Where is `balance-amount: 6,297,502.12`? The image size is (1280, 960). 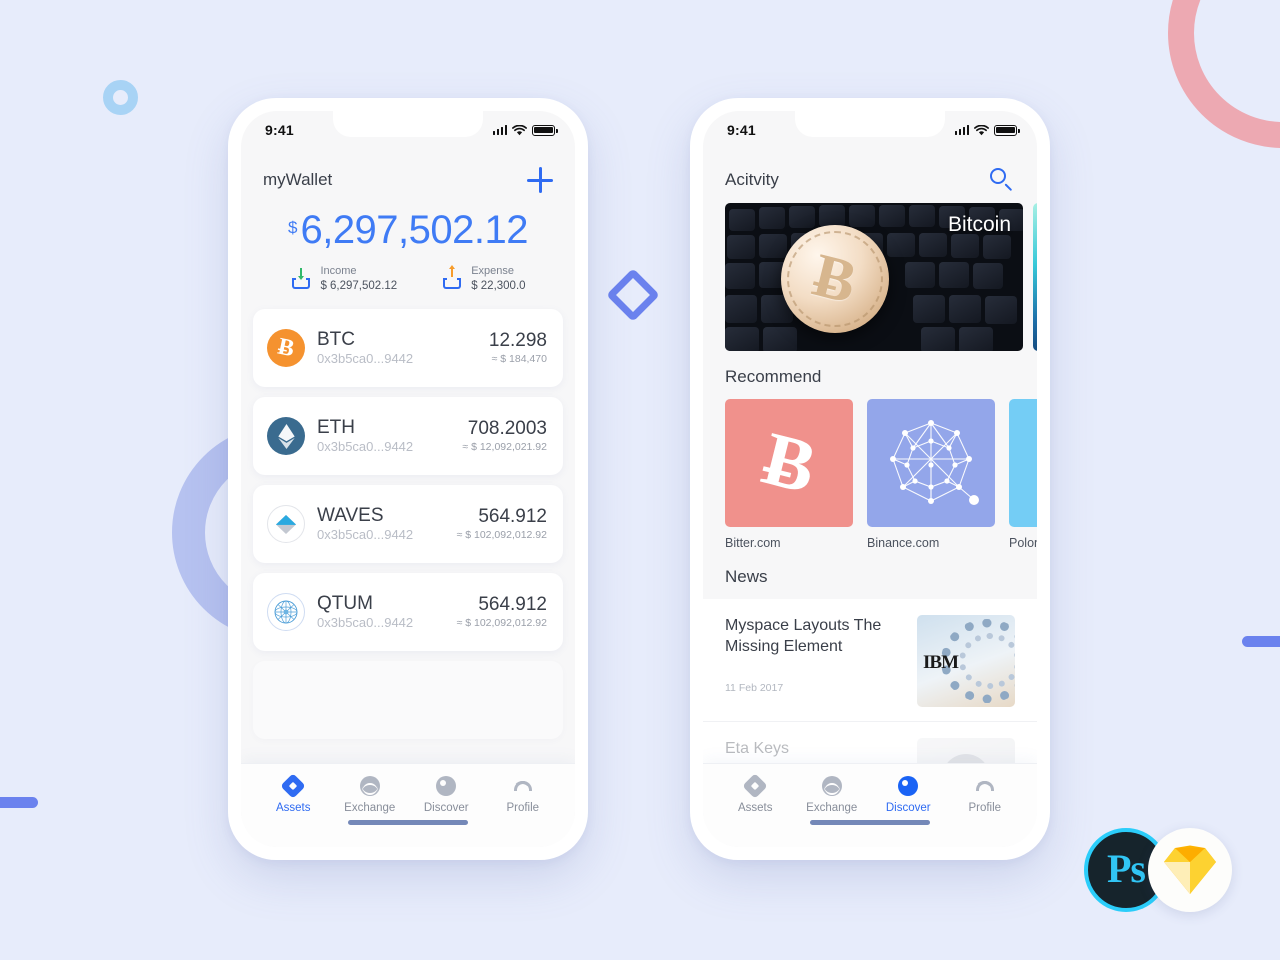 balance-amount: 6,297,502.12 is located at coordinates (414, 230).